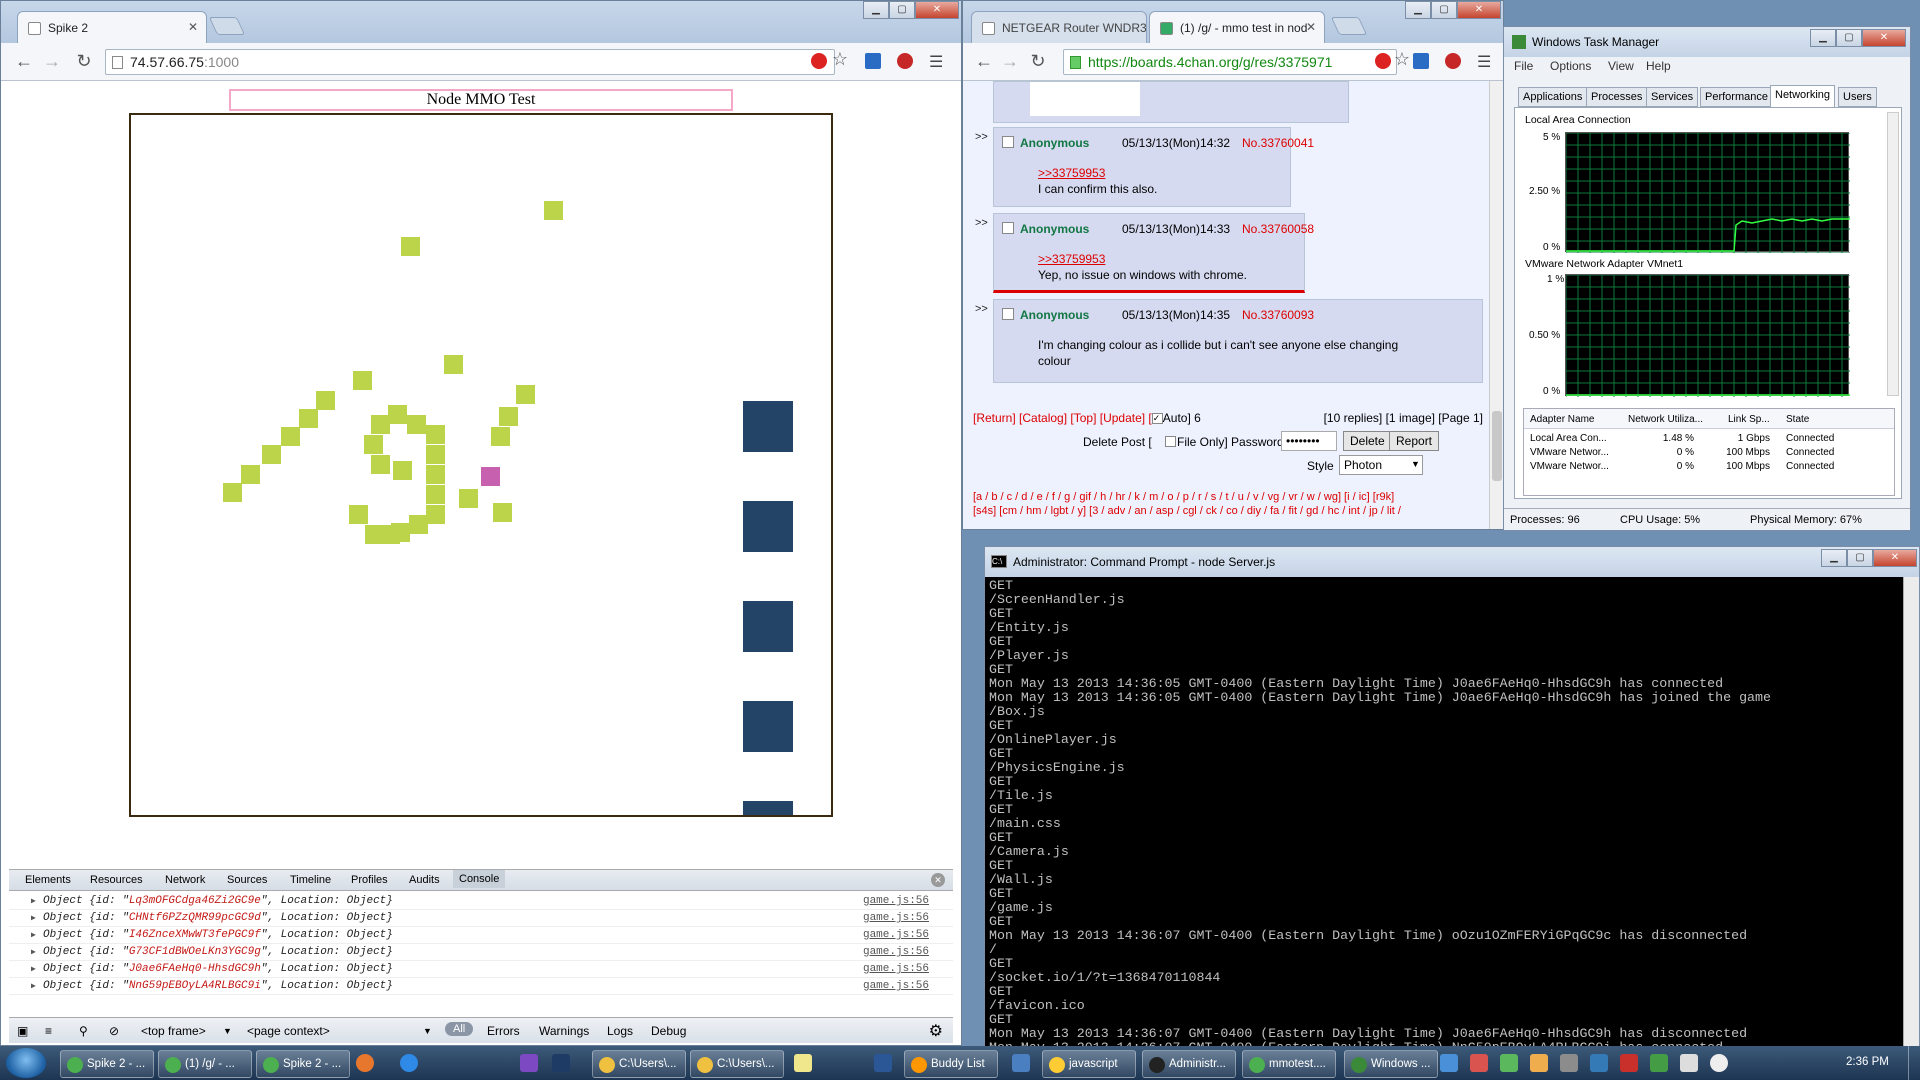 The width and height of the screenshot is (1920, 1080). Describe the element at coordinates (26, 1063) in the screenshot. I see `start-button` at that location.